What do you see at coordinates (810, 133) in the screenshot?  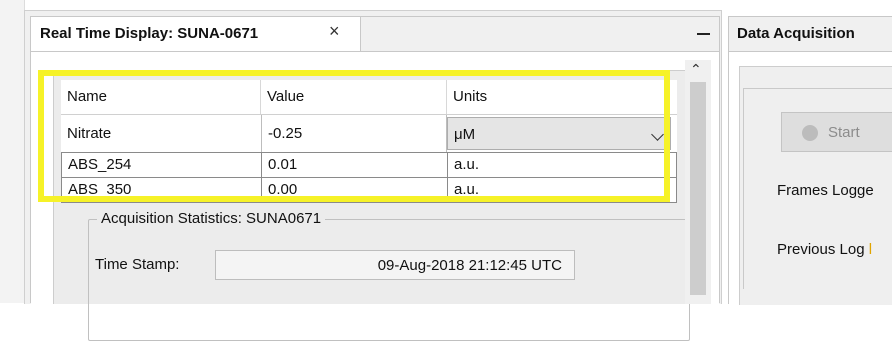 I see `status-dot-icon` at bounding box center [810, 133].